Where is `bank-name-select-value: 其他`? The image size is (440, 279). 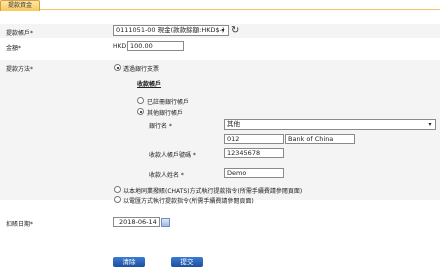 bank-name-select-value: 其他 is located at coordinates (233, 124).